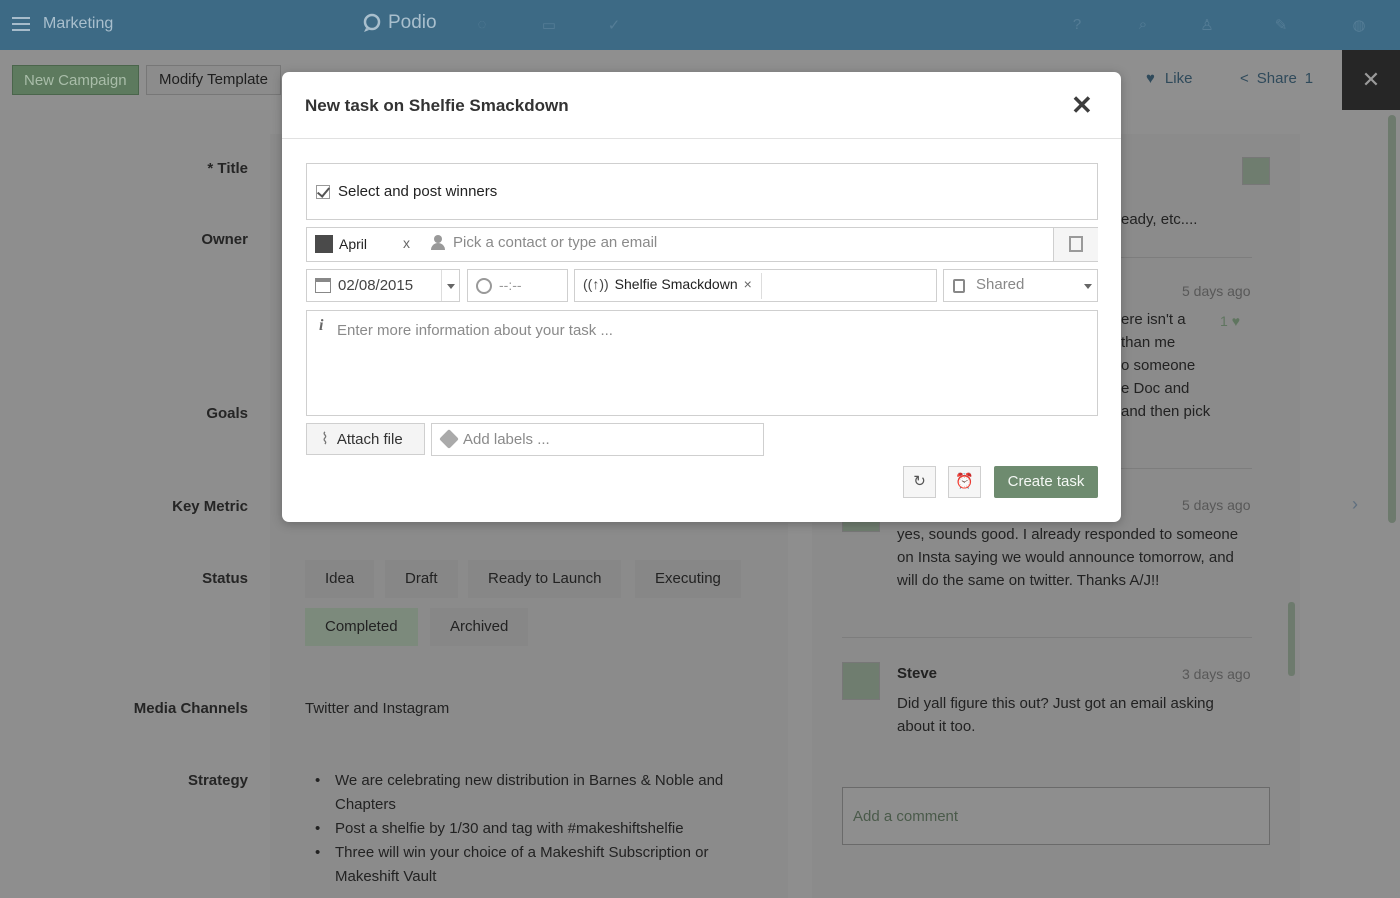 Image resolution: width=1400 pixels, height=898 pixels. What do you see at coordinates (545, 579) in the screenshot?
I see `status-option-ready: Ready to Launch` at bounding box center [545, 579].